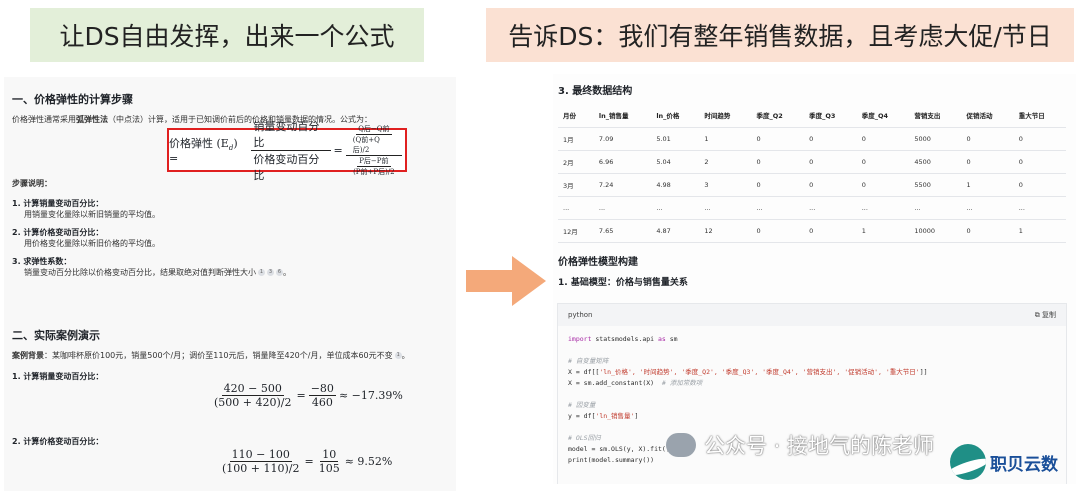  What do you see at coordinates (935, 185) in the screenshot?
I see `table-cell: 5500` at bounding box center [935, 185].